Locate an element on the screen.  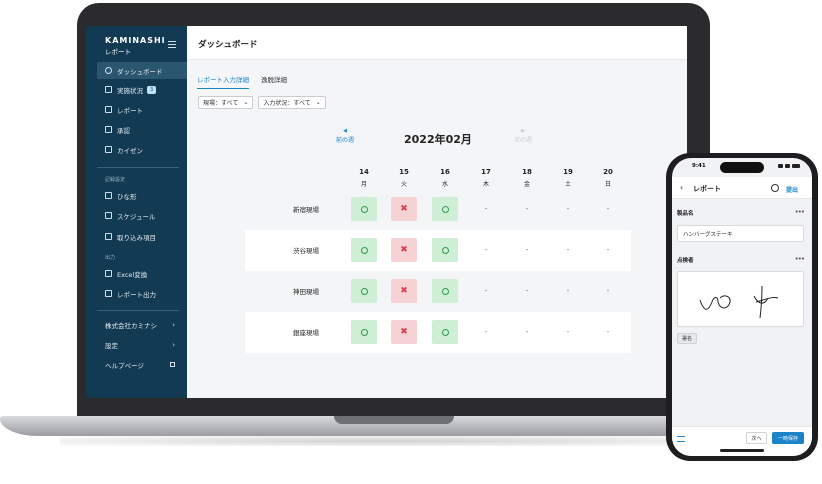
sidebar-item-report: レポート is located at coordinates (142, 109).